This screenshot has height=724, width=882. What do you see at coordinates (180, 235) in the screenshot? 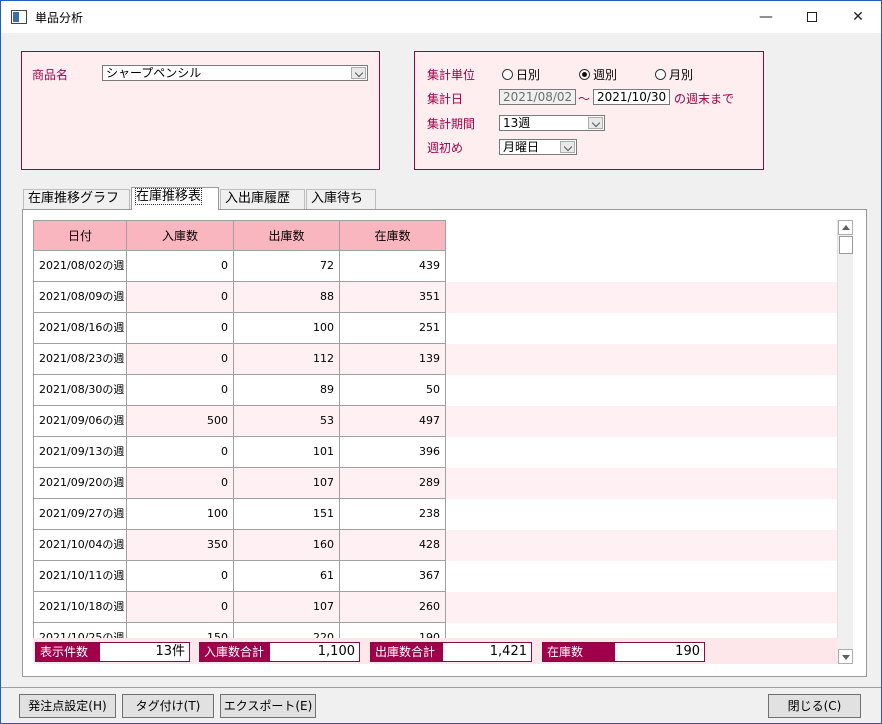
I see `column-header-in: 入庫数` at bounding box center [180, 235].